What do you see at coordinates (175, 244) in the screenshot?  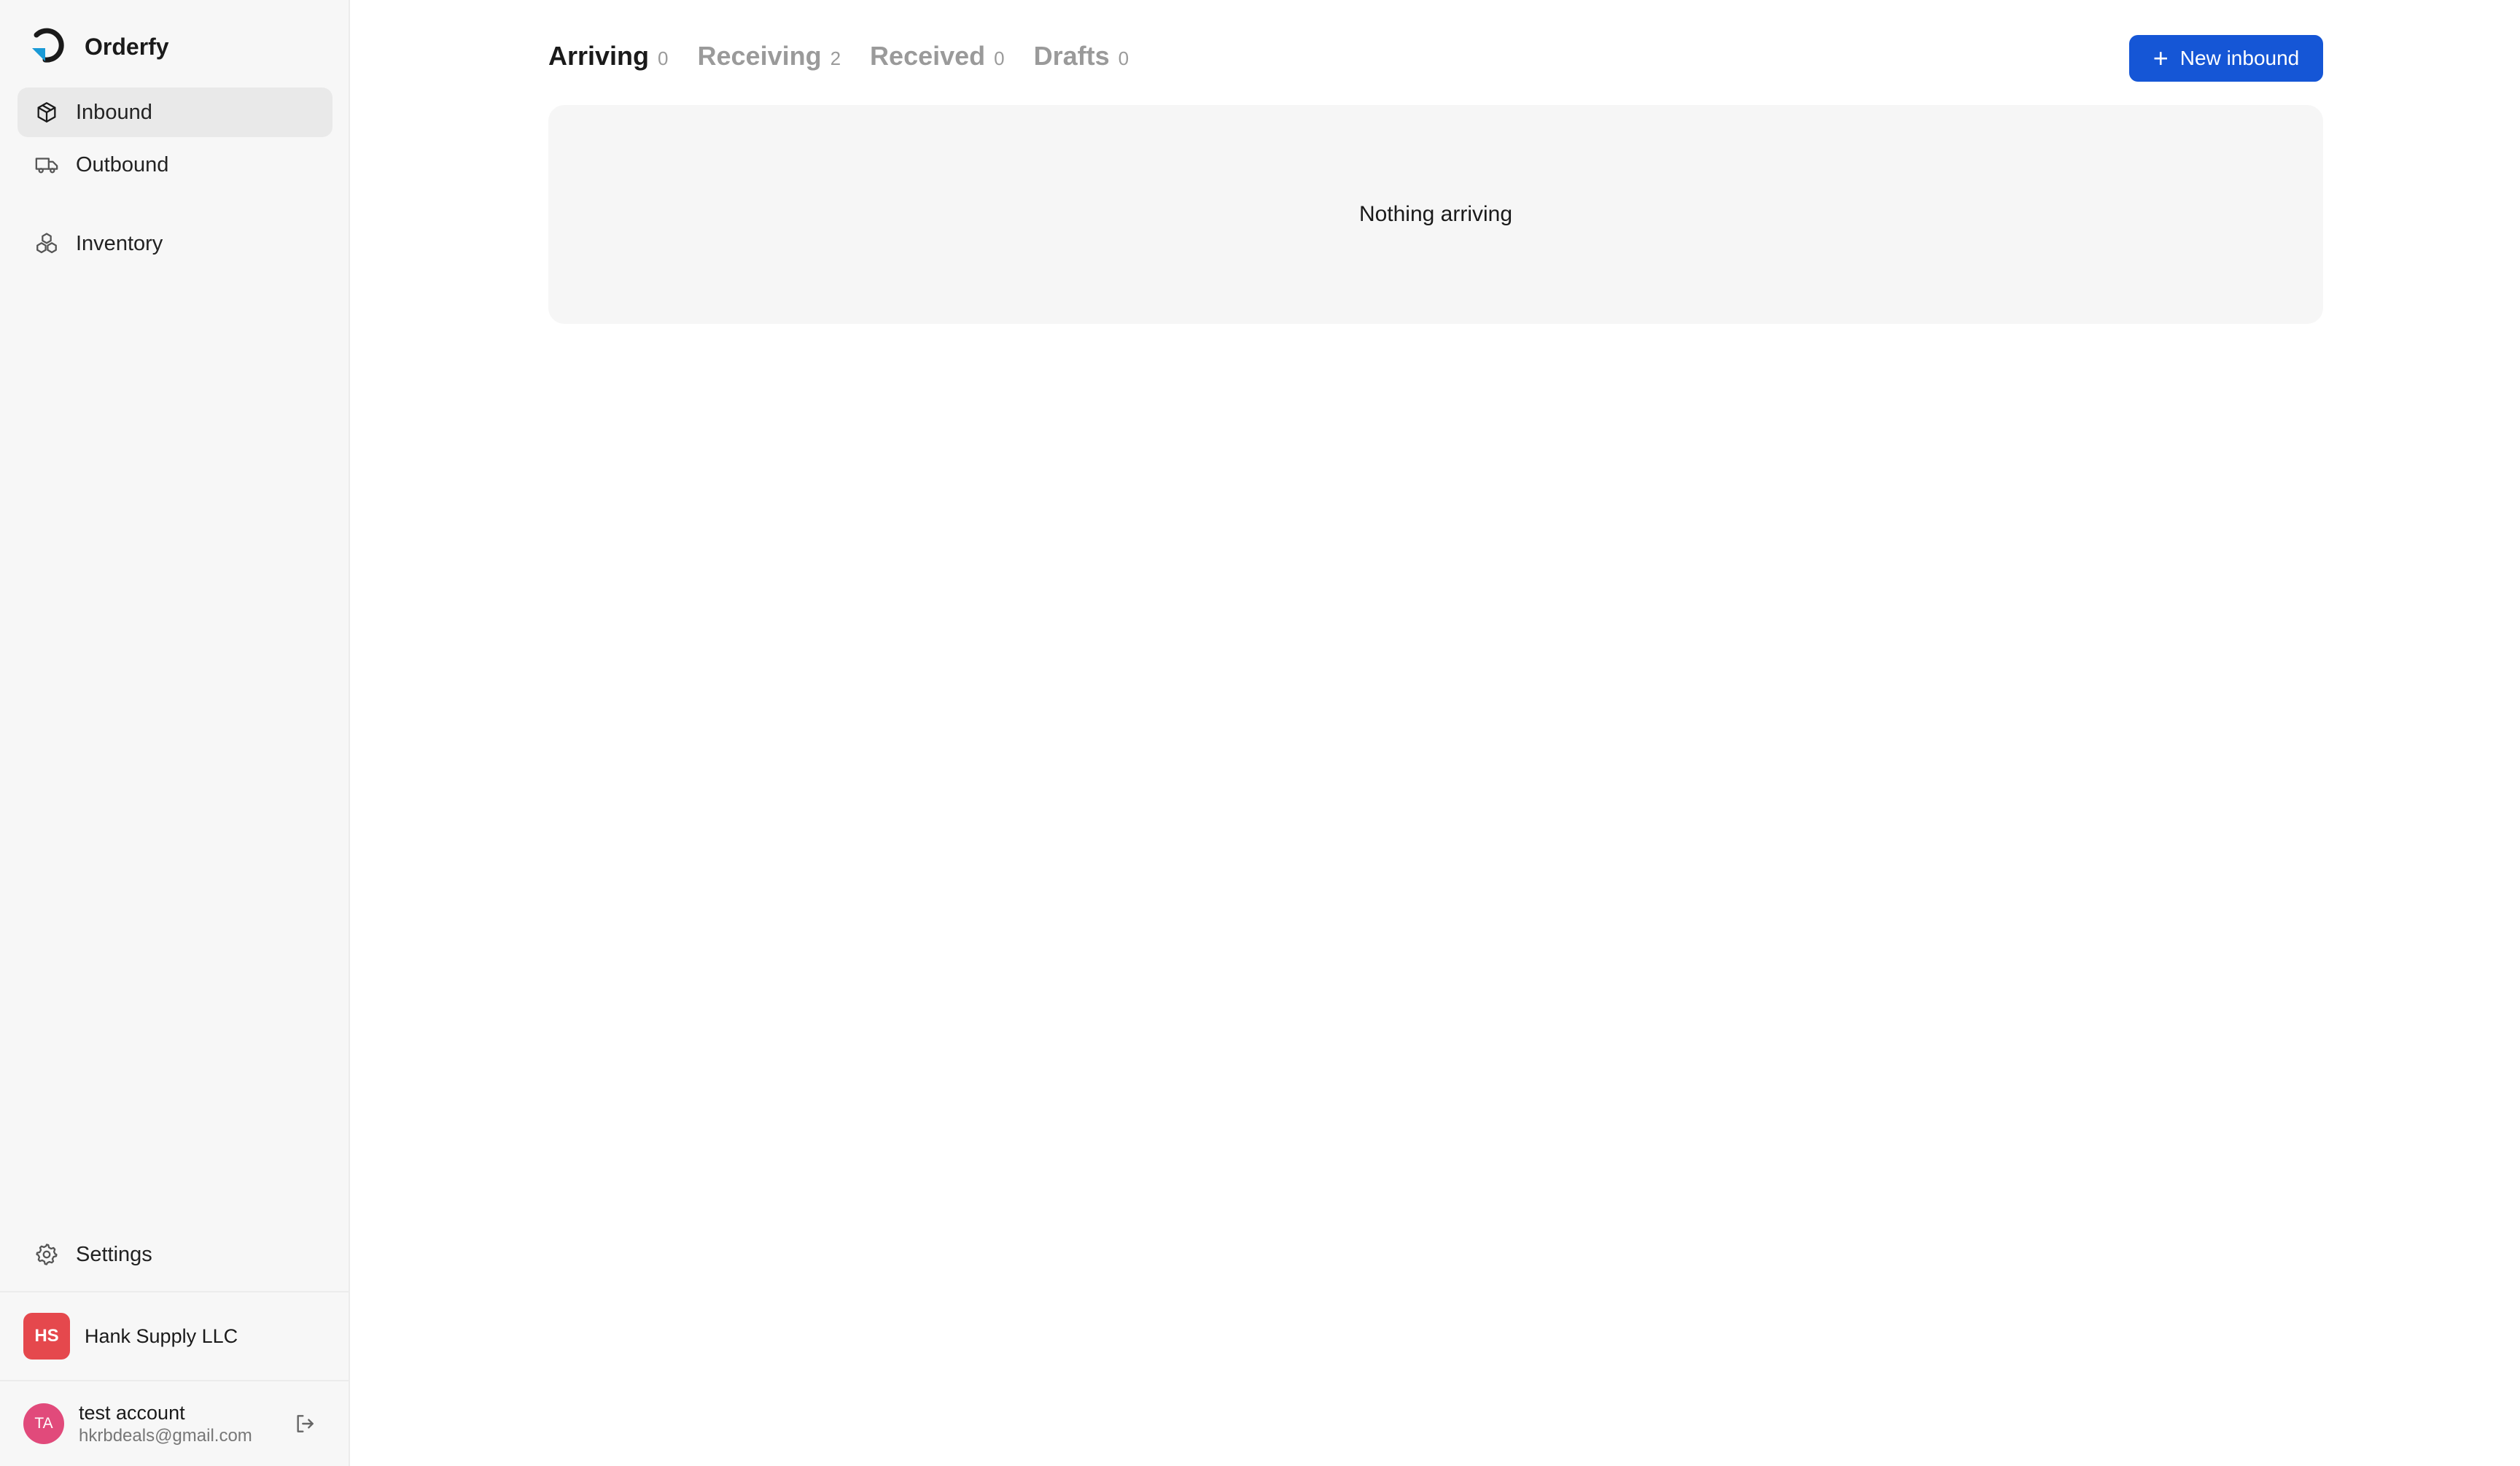 I see `sidebar-item-inventory: Inventory` at bounding box center [175, 244].